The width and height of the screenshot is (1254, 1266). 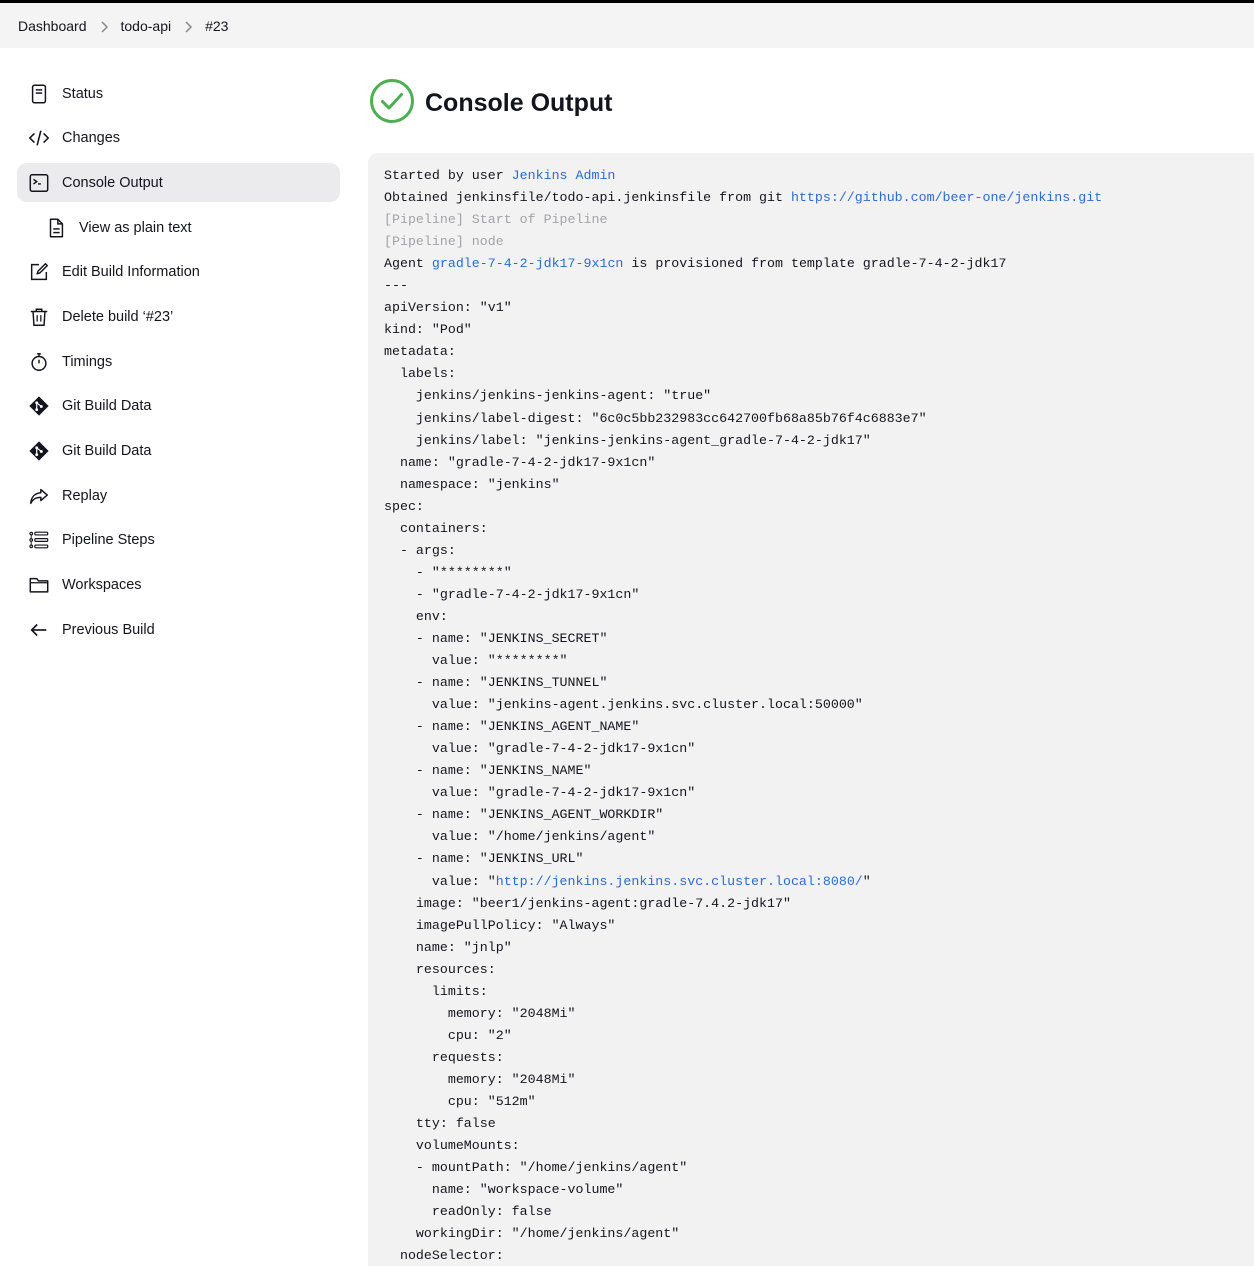 I want to click on console-line: spec:, so click(x=404, y=506).